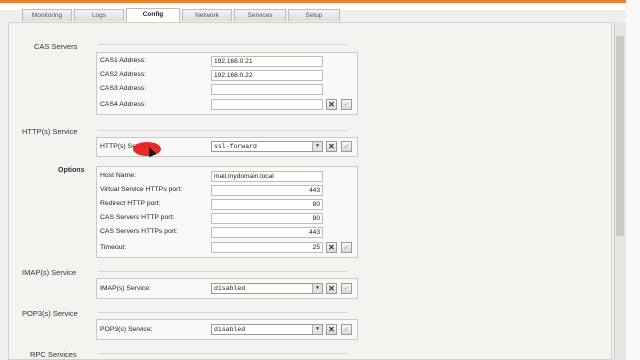 Image resolution: width=640 pixels, height=360 pixels. I want to click on virtual-https-port-label: Virtual Service HTTPs port:, so click(141, 189).